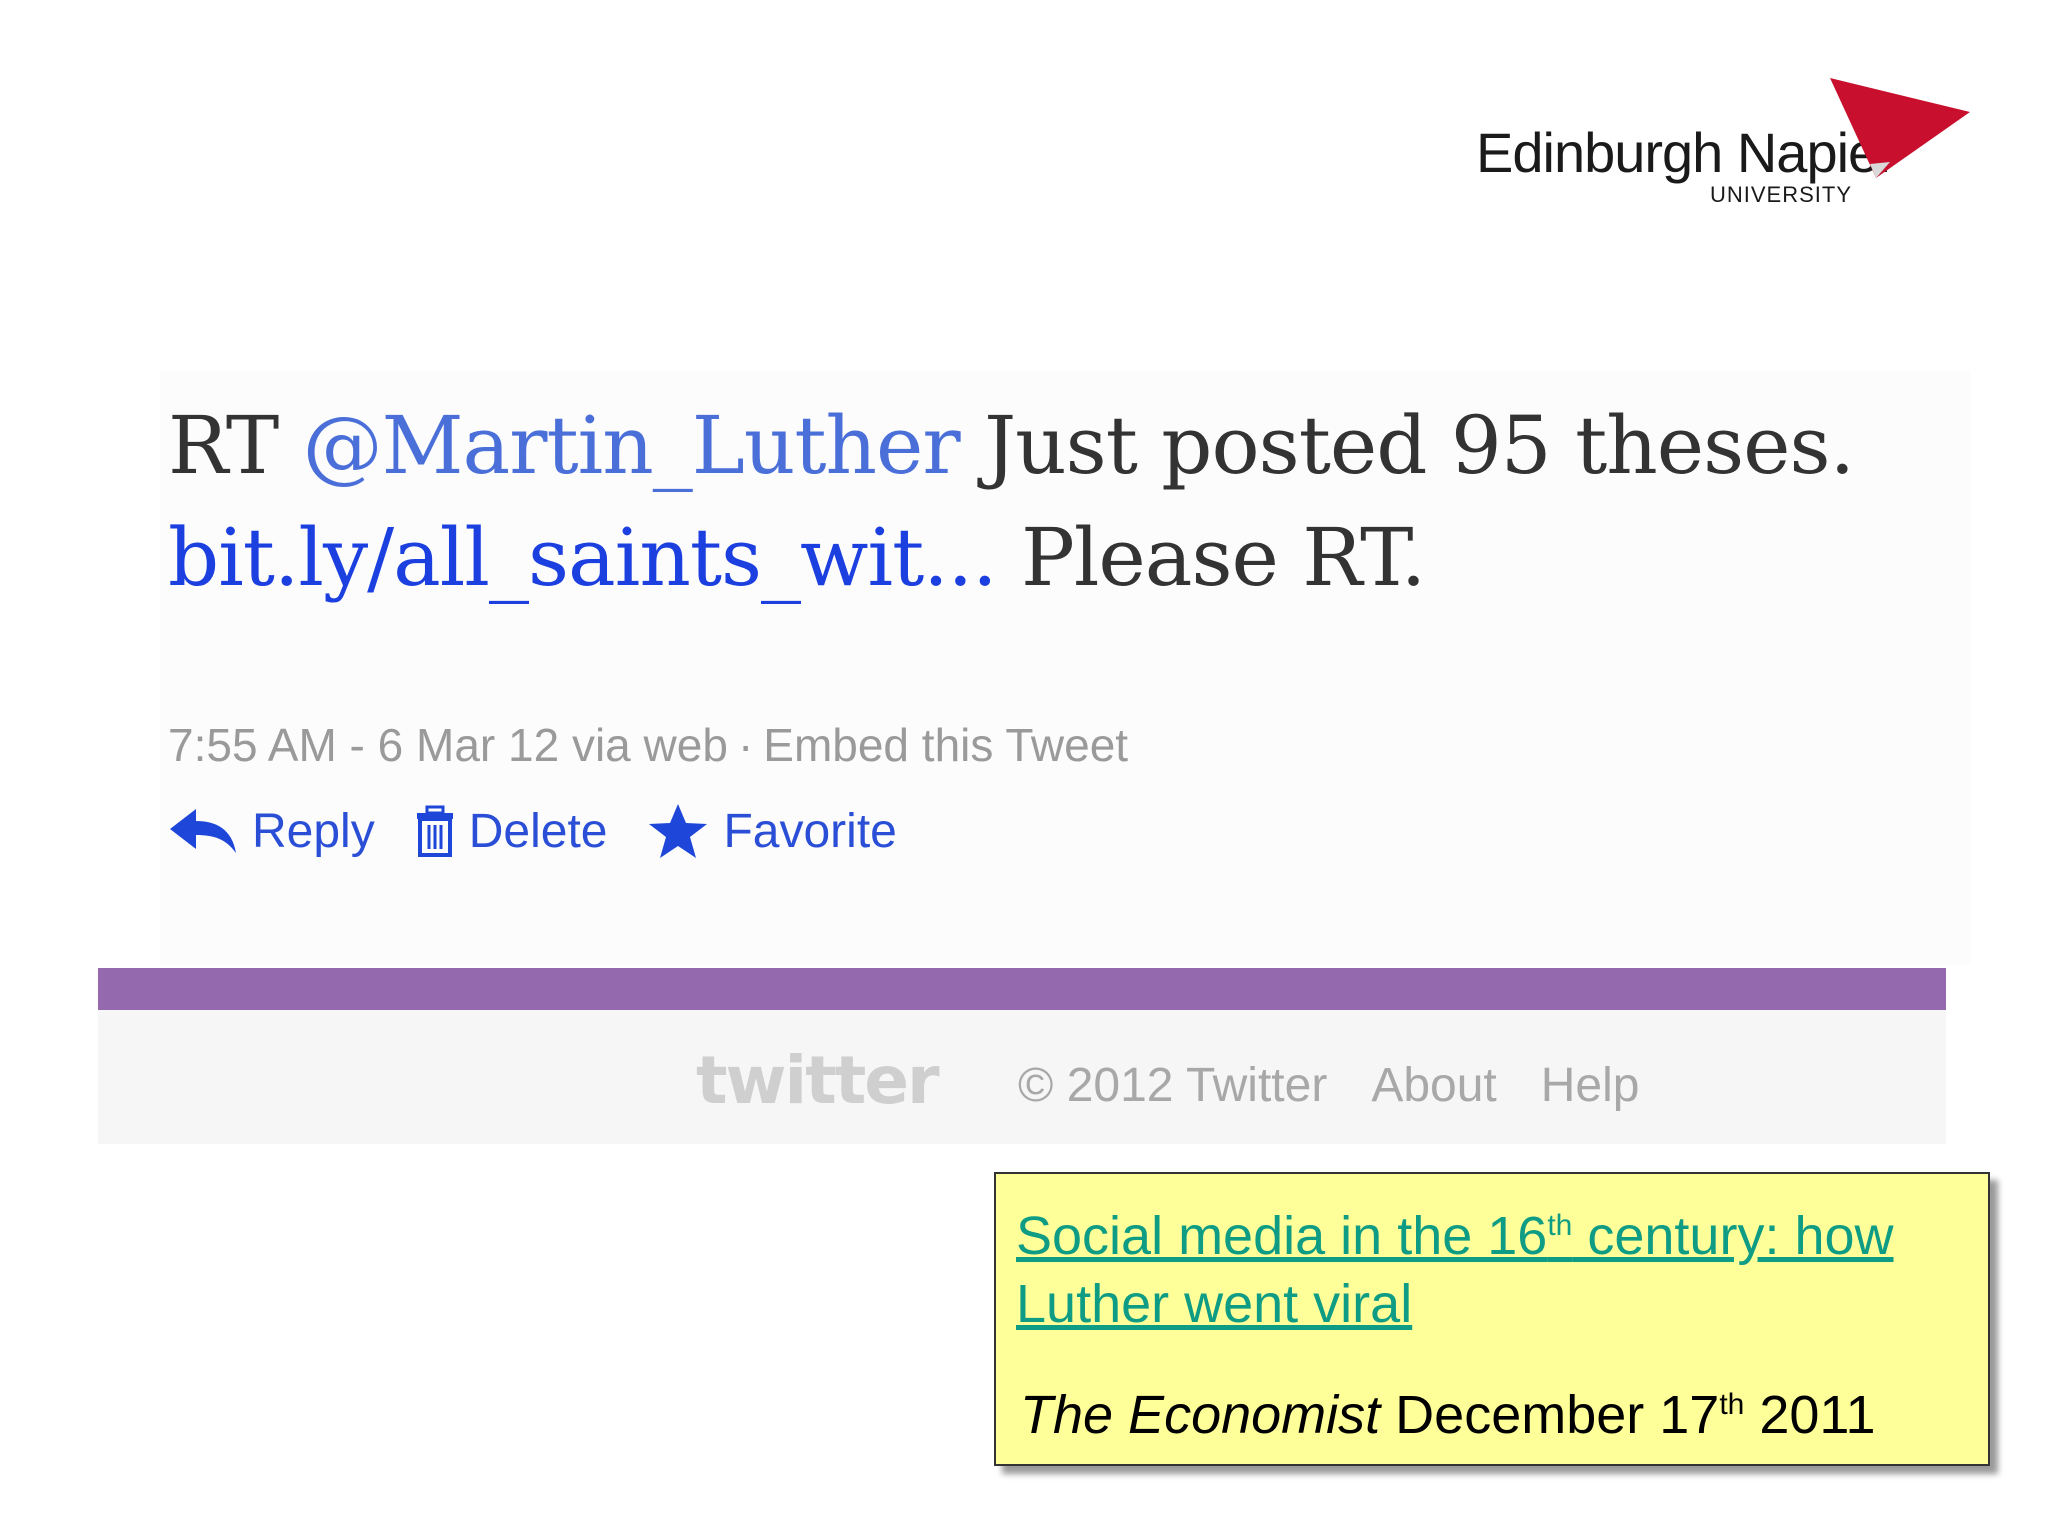  Describe the element at coordinates (678, 831) in the screenshot. I see `star-icon` at that location.